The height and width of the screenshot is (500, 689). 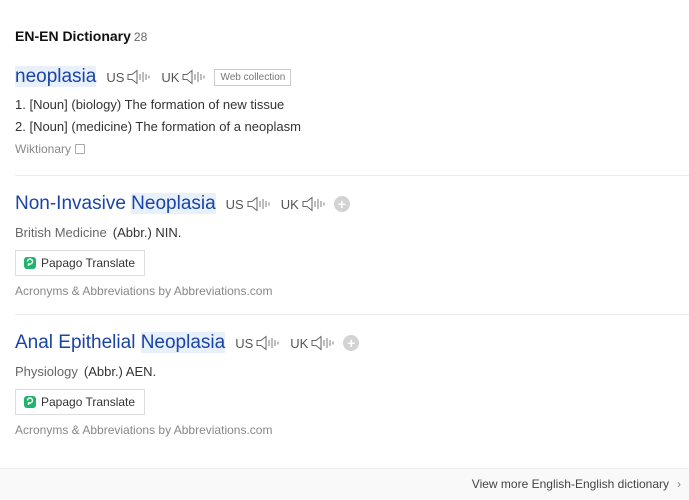 What do you see at coordinates (120, 371) in the screenshot?
I see `abbreviation: (Abbr.) AEN.` at bounding box center [120, 371].